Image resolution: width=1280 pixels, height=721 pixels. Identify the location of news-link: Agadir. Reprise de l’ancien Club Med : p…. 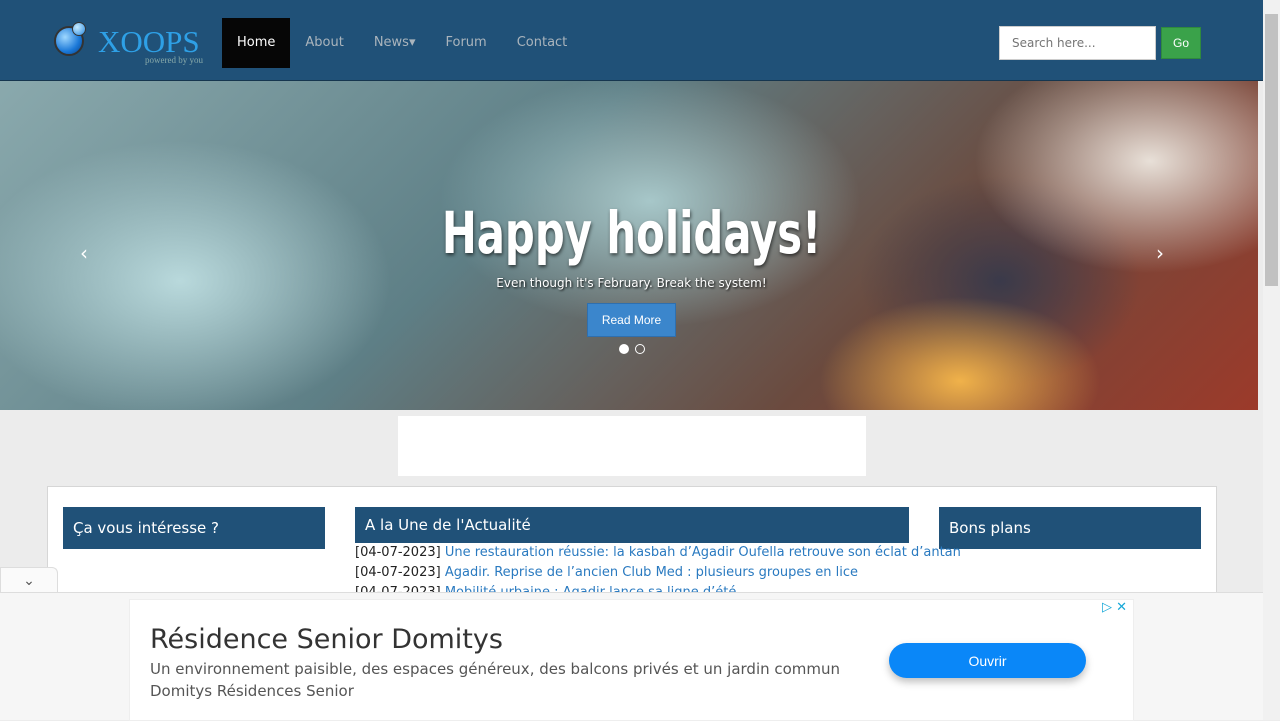
(651, 572).